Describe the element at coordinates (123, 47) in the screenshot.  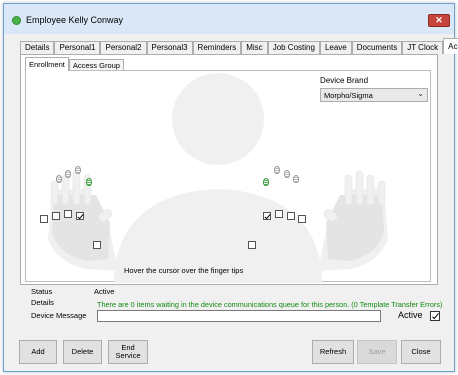
I see `tab-personal2: Personal2` at that location.